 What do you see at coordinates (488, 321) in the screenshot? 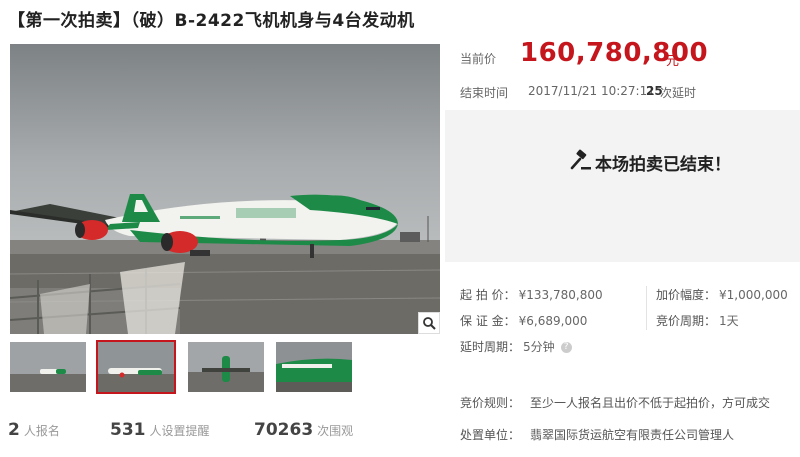
I see `deposit-label: 保 证 金：` at bounding box center [488, 321].